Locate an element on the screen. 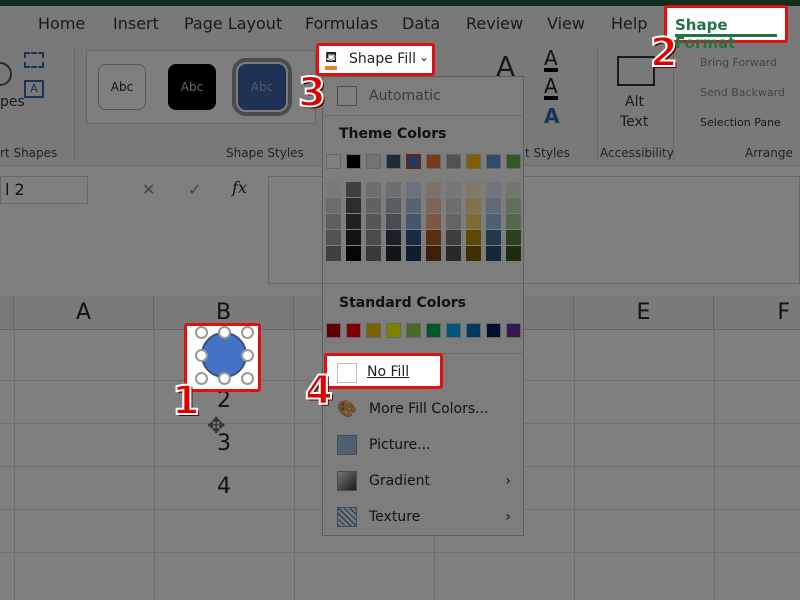 The height and width of the screenshot is (600, 800). step-badge: 1 is located at coordinates (186, 401).